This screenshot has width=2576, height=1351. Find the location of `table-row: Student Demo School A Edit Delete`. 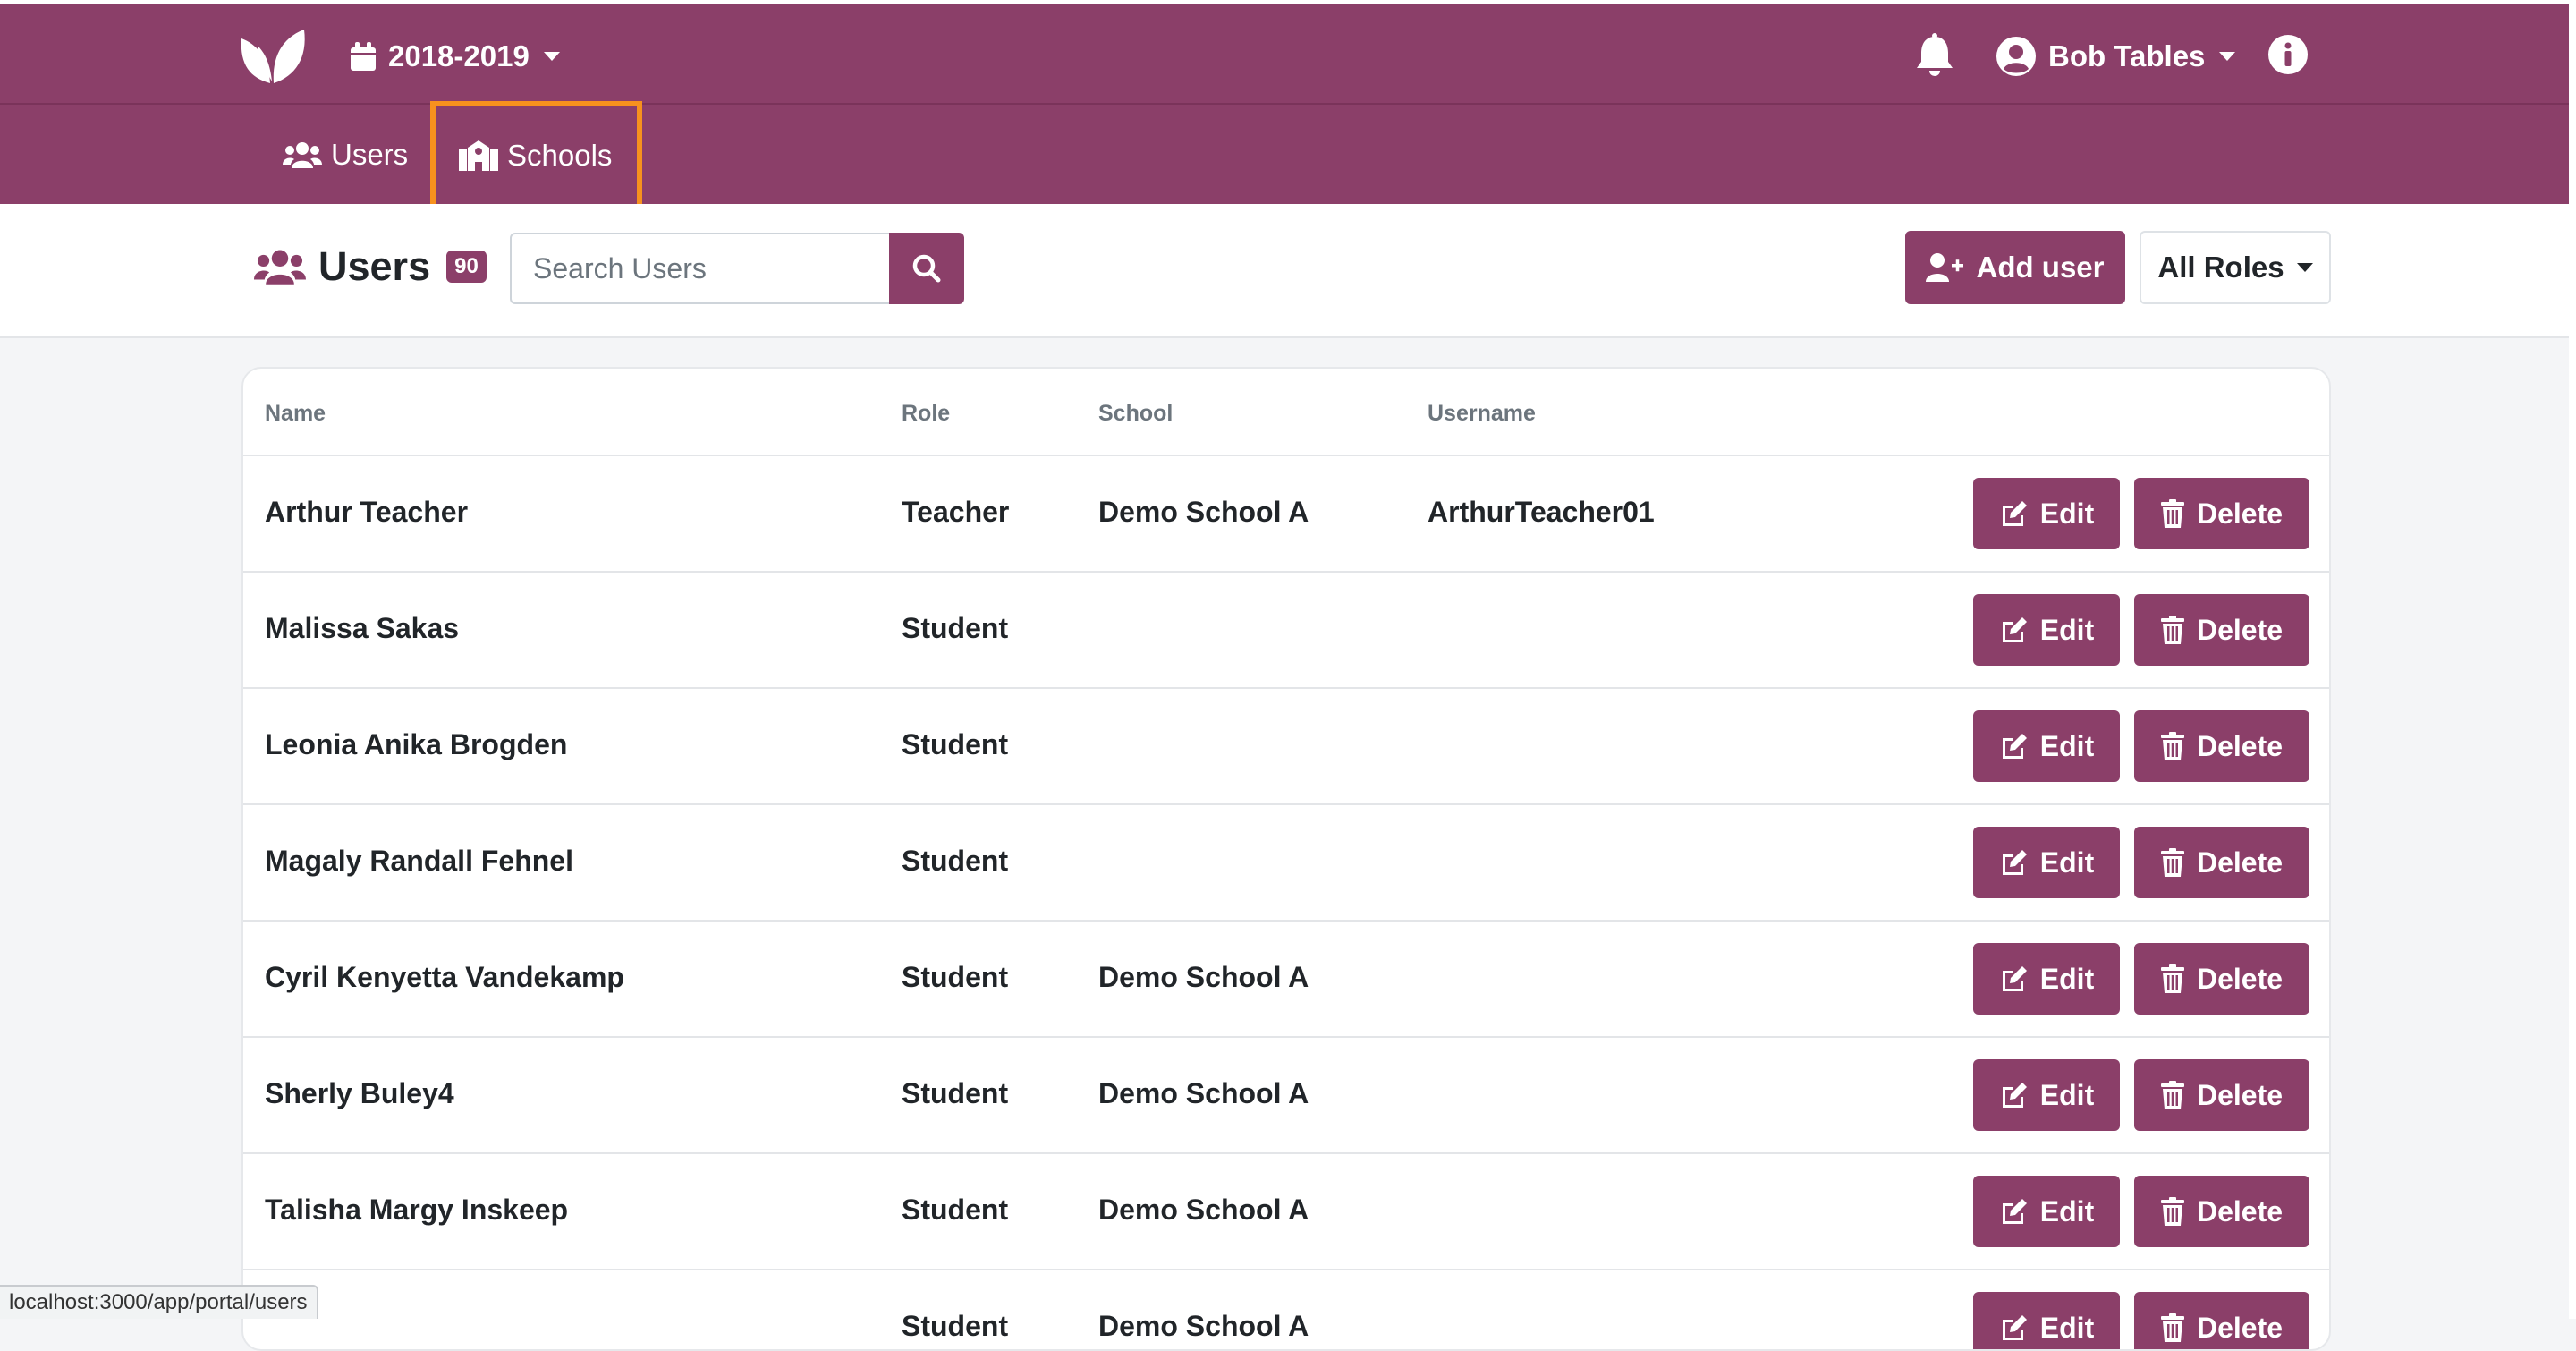

table-row: Student Demo School A Edit Delete is located at coordinates (1286, 1310).